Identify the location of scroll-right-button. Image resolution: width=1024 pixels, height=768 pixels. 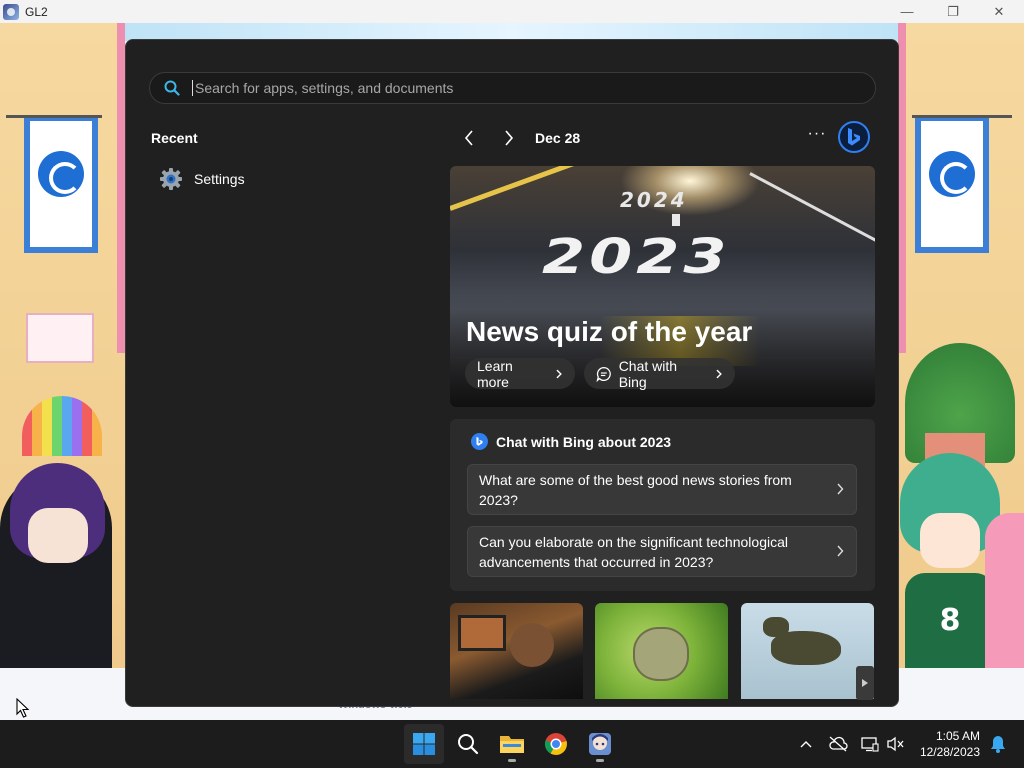
(865, 683).